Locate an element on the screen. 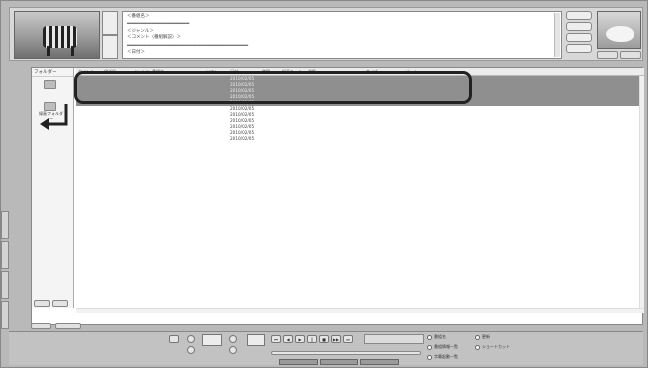  capture-buttons is located at coordinates (619, 55).